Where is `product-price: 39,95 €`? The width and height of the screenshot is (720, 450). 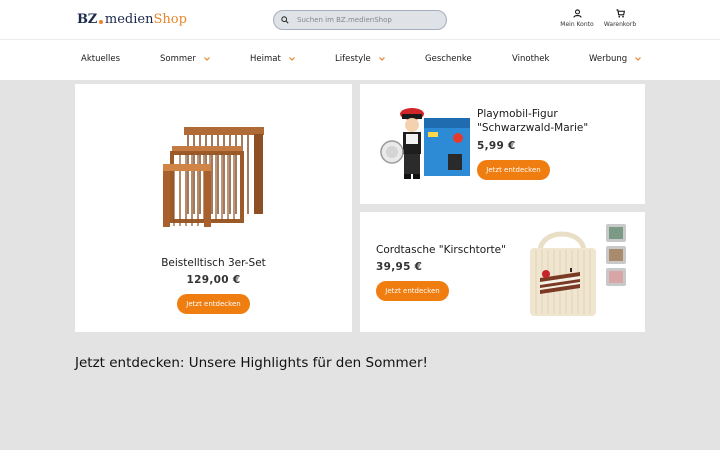
product-price: 39,95 € is located at coordinates (399, 267).